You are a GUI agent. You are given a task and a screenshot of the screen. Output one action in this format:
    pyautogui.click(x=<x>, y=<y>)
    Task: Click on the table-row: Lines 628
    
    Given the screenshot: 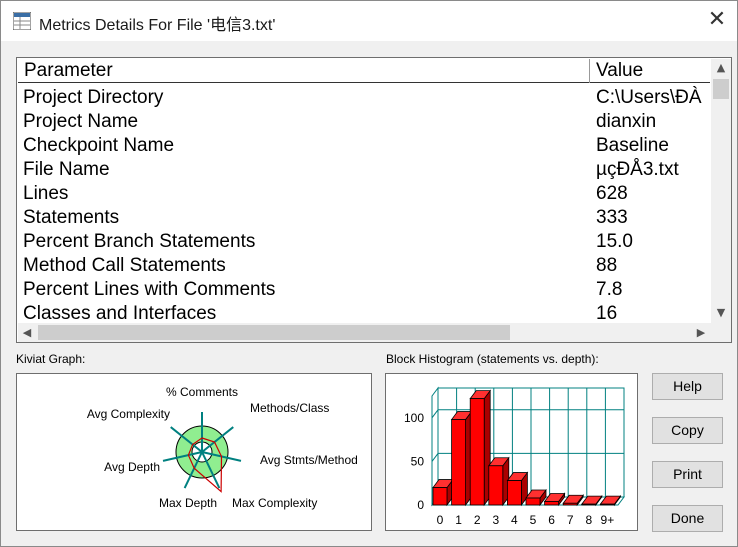 What is the action you would take?
    pyautogui.click(x=364, y=194)
    